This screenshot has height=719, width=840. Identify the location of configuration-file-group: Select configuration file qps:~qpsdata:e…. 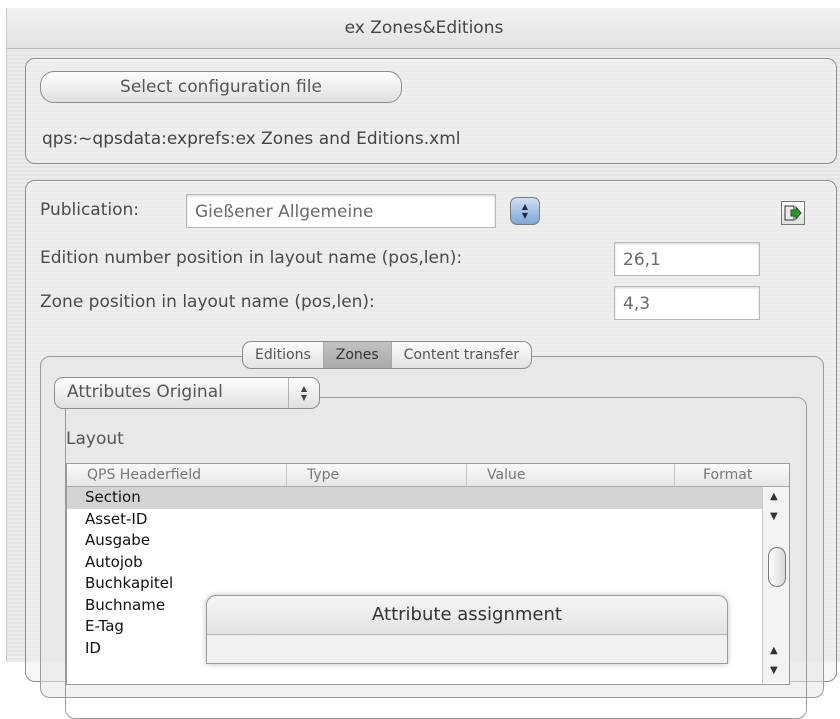
(431, 111).